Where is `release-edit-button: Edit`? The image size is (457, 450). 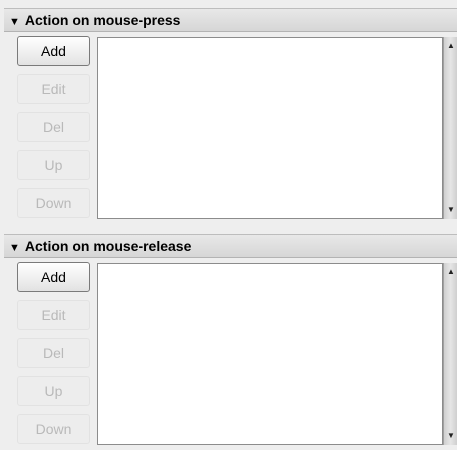 release-edit-button: Edit is located at coordinates (53, 315).